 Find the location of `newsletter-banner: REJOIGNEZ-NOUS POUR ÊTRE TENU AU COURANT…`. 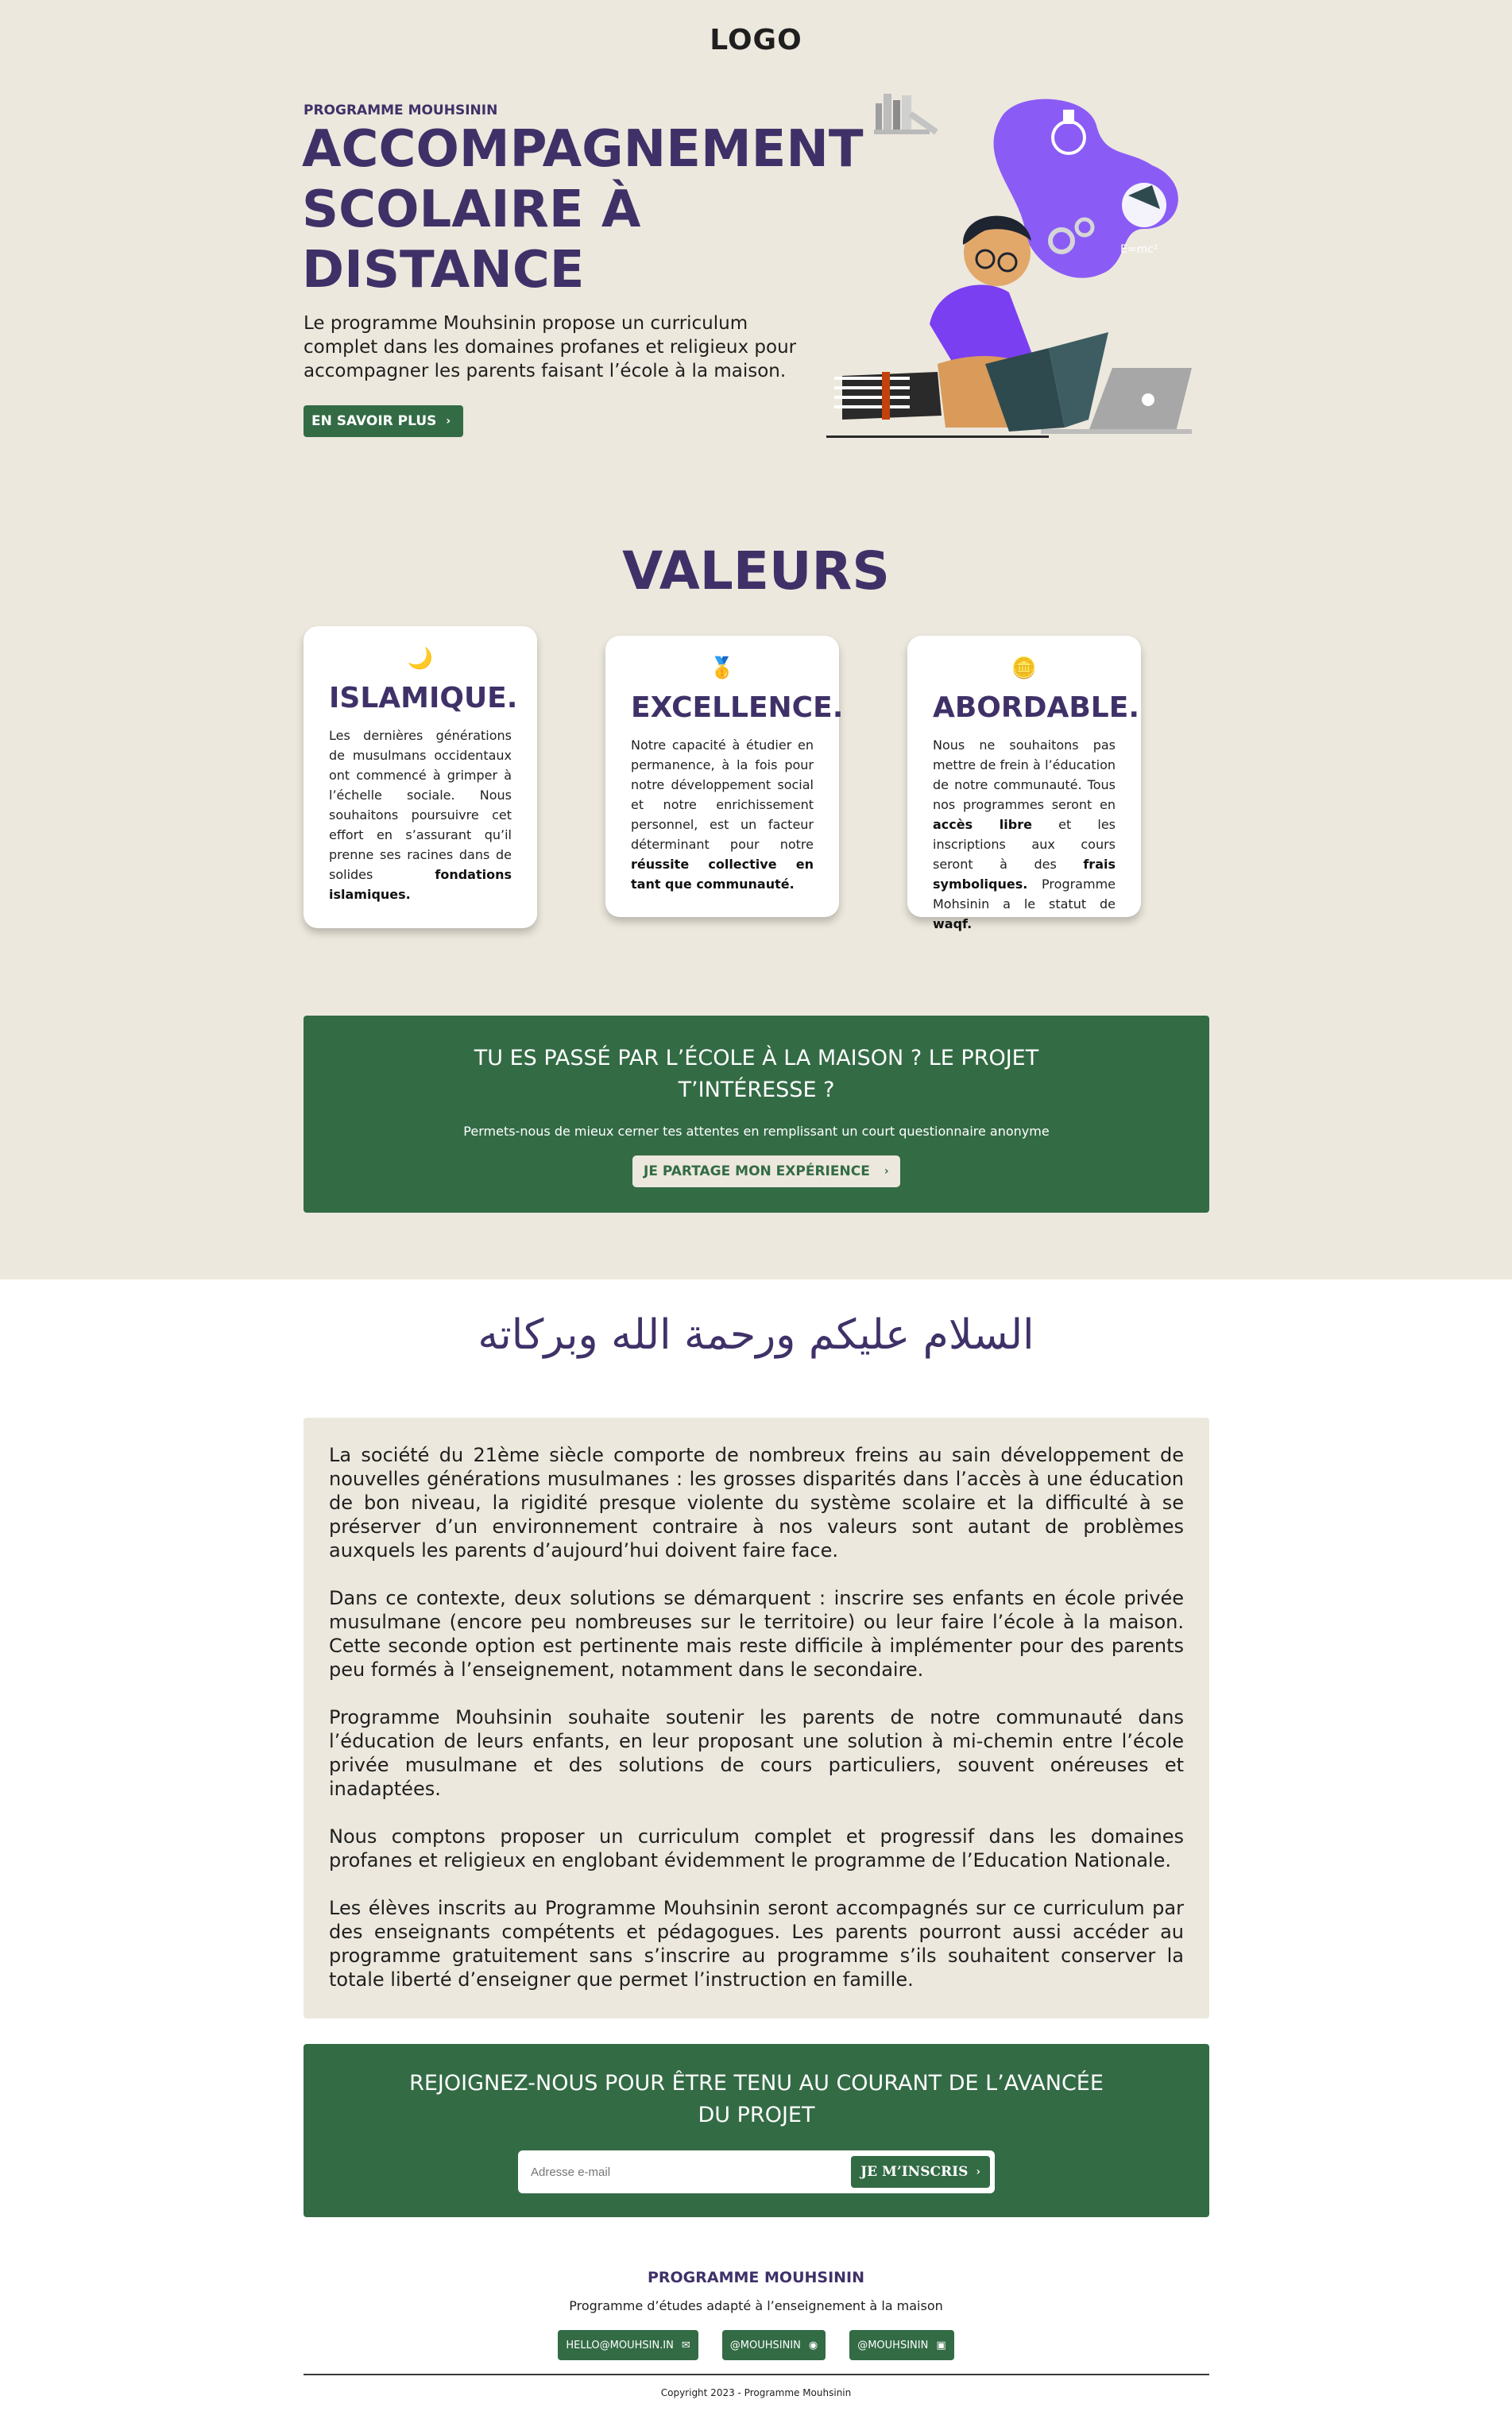

newsletter-banner: REJOIGNEZ-NOUS POUR ÊTRE TENU AU COURANT… is located at coordinates (756, 2130).